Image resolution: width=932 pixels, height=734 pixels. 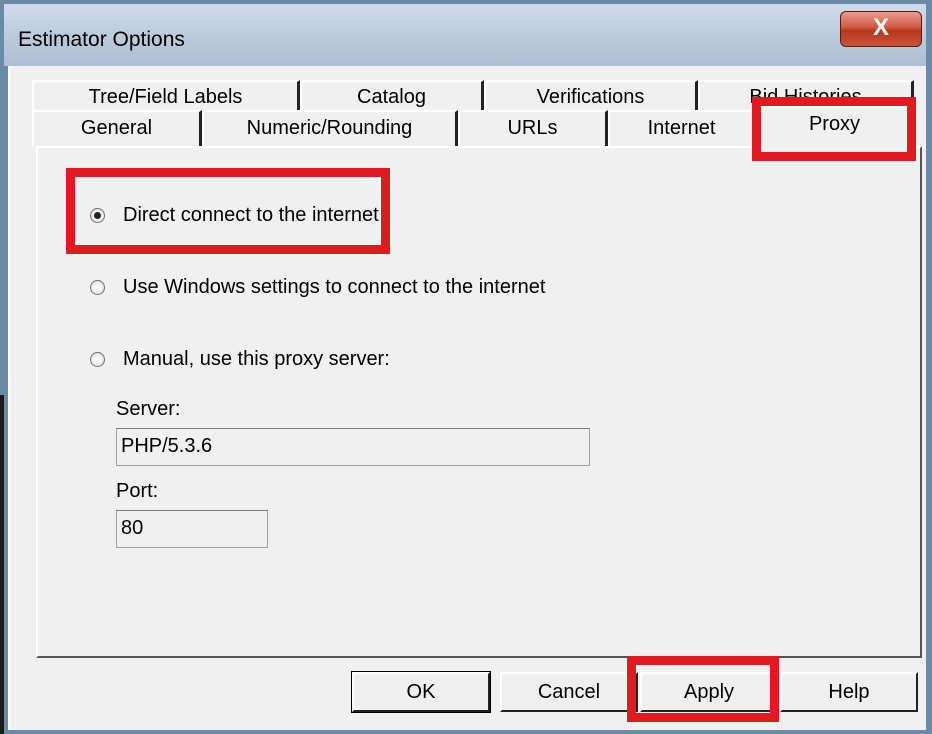 What do you see at coordinates (353, 447) in the screenshot?
I see `server-input: PHP/5.3.6` at bounding box center [353, 447].